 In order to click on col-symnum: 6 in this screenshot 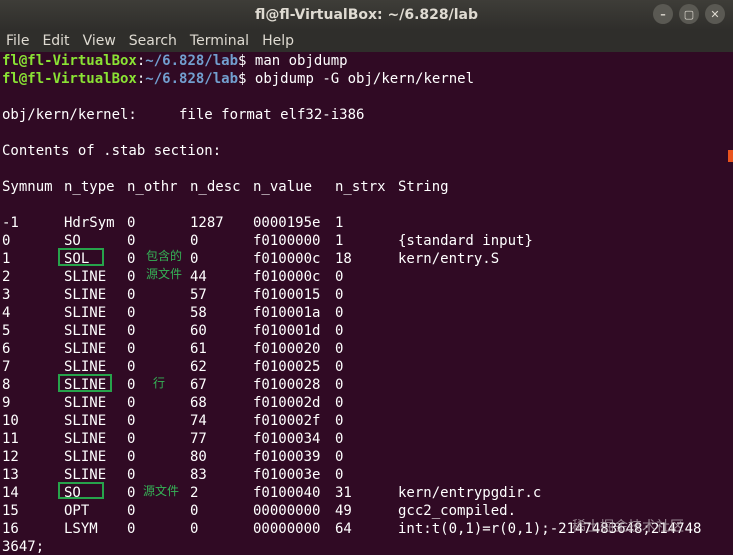, I will do `click(6, 349)`.